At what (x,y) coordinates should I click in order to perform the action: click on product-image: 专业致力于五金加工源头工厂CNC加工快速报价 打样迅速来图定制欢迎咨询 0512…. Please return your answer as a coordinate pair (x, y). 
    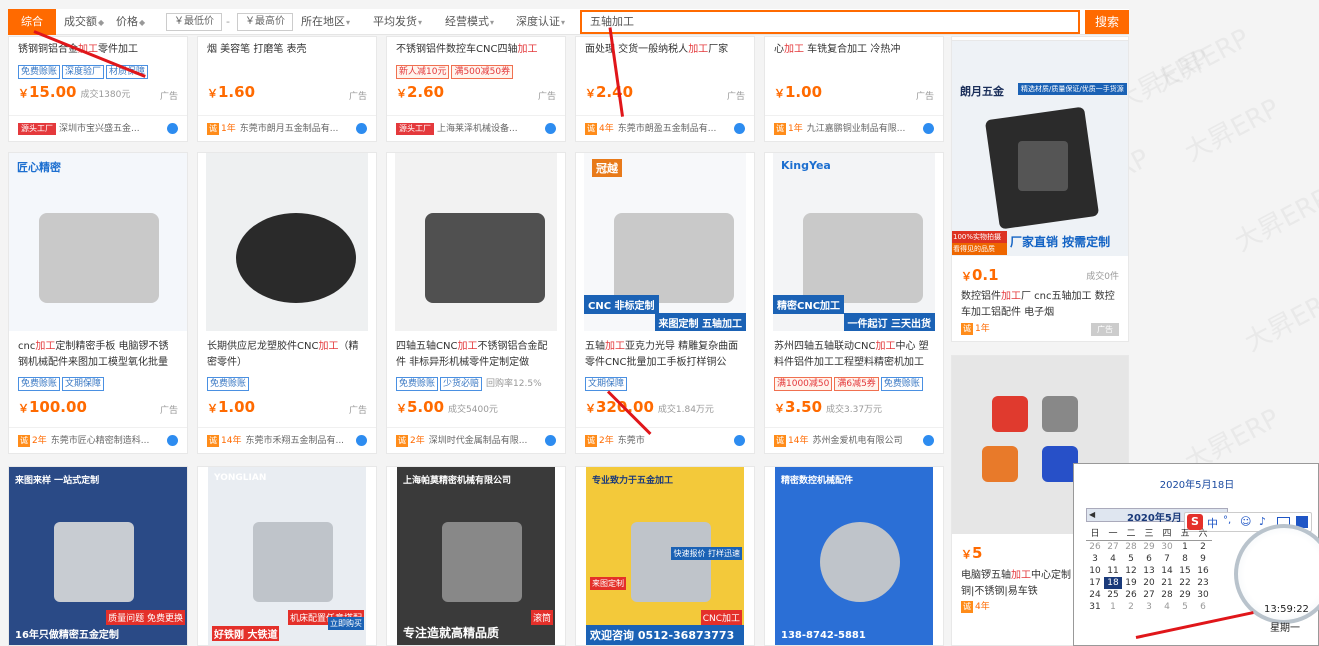
    Looking at the image, I should click on (665, 556).